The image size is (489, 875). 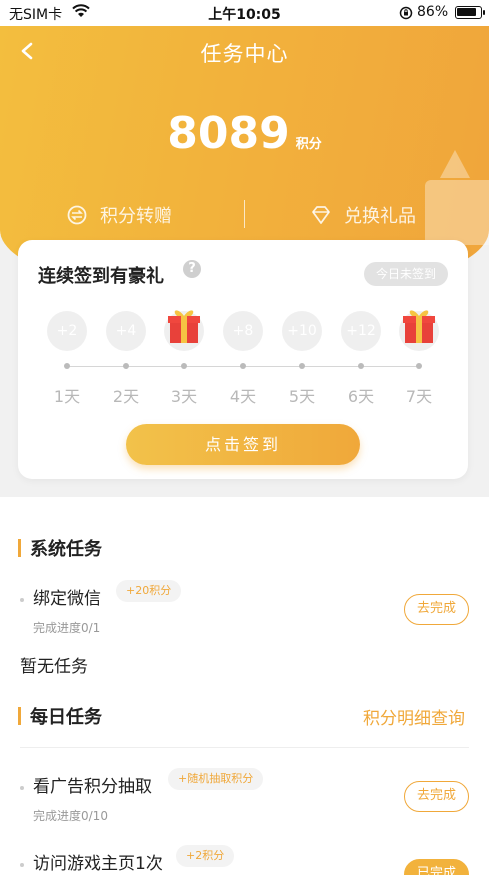 I want to click on nav-bar: 任务中心, so click(x=244, y=51).